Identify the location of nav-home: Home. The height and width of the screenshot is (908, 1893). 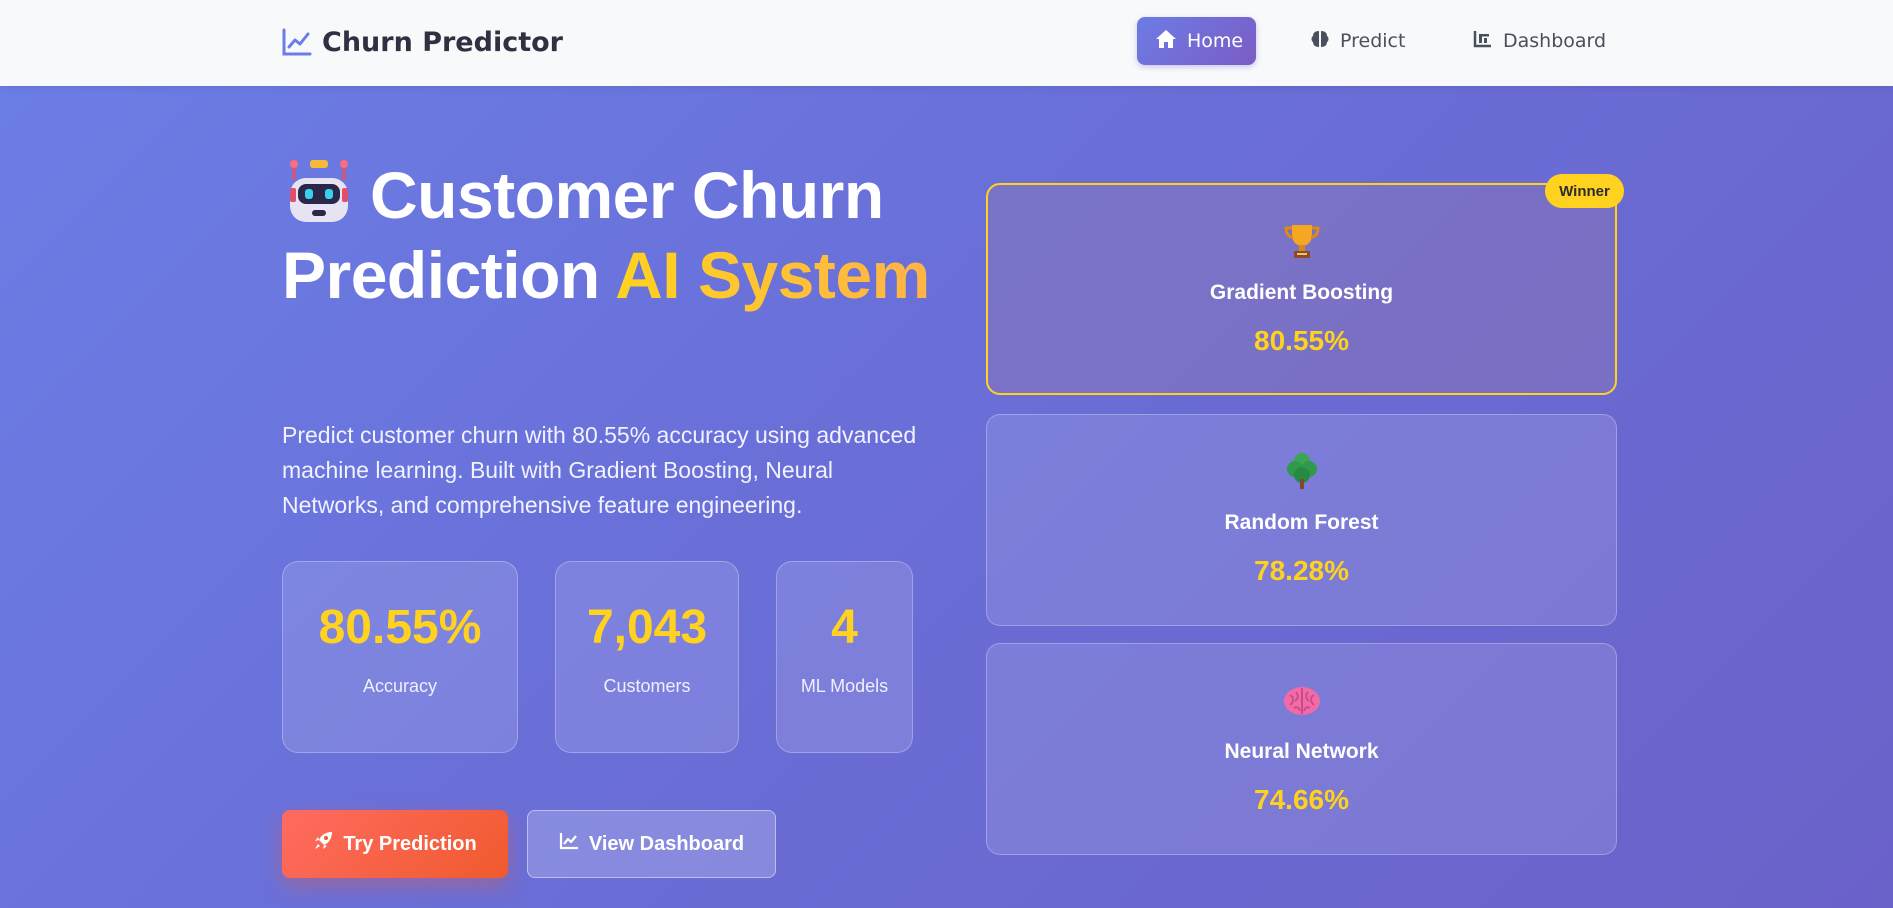
(1196, 41).